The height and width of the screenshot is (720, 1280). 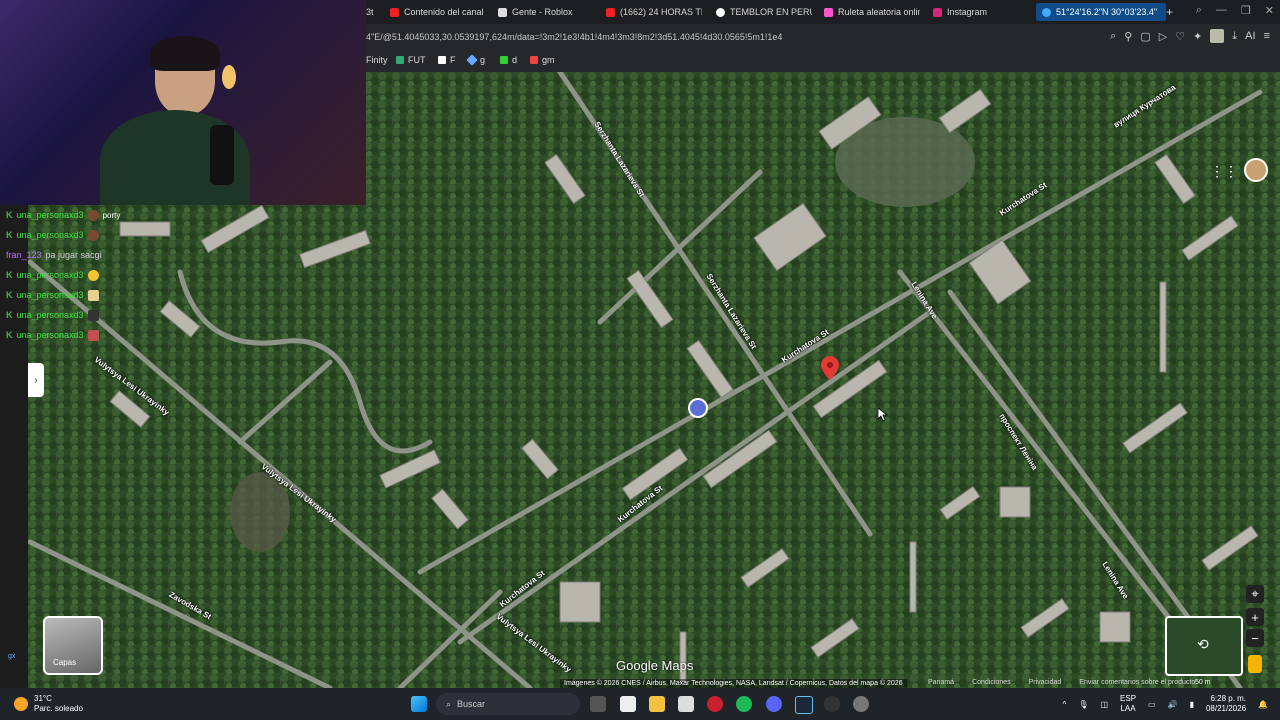 I want to click on weather-widget: 31°C Parc. soleado, so click(x=48, y=704).